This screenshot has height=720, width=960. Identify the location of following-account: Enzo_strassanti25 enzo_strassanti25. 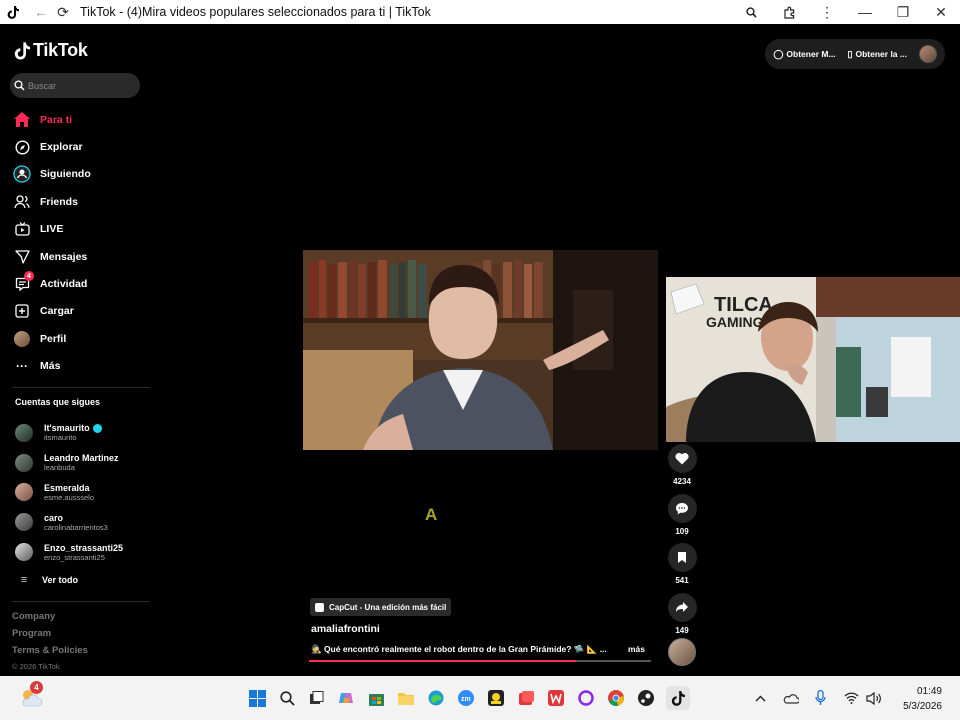
(69, 552).